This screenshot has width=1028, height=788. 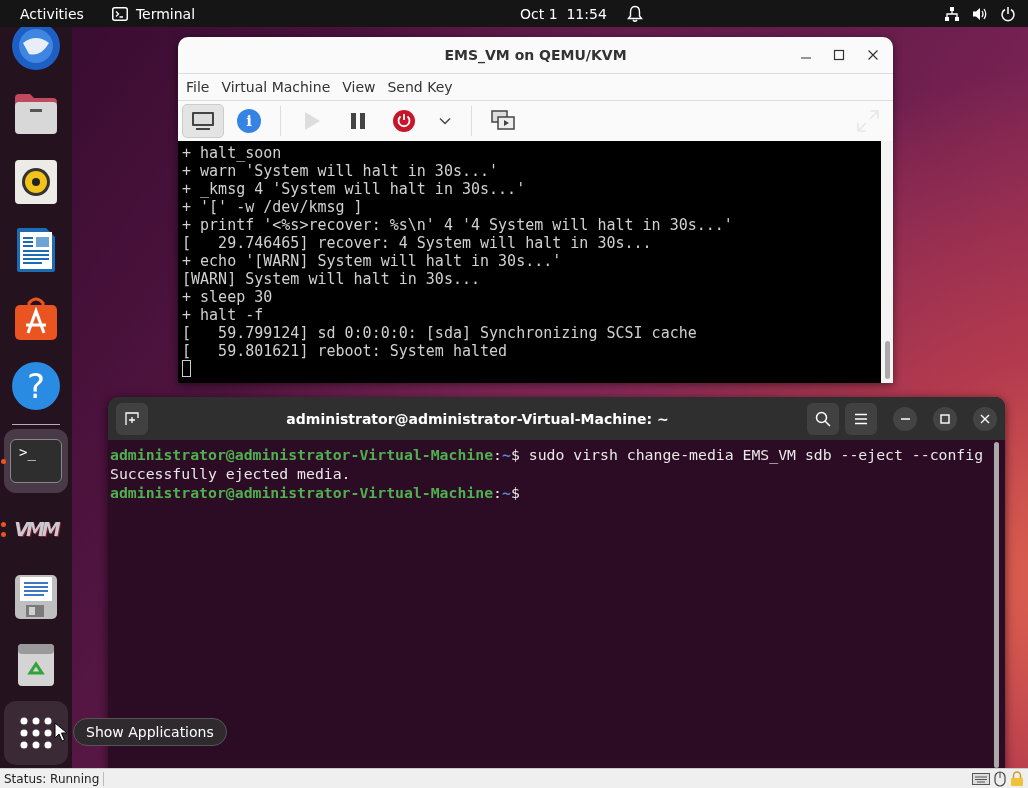 I want to click on console-line: + sleep 30, so click(x=228, y=297).